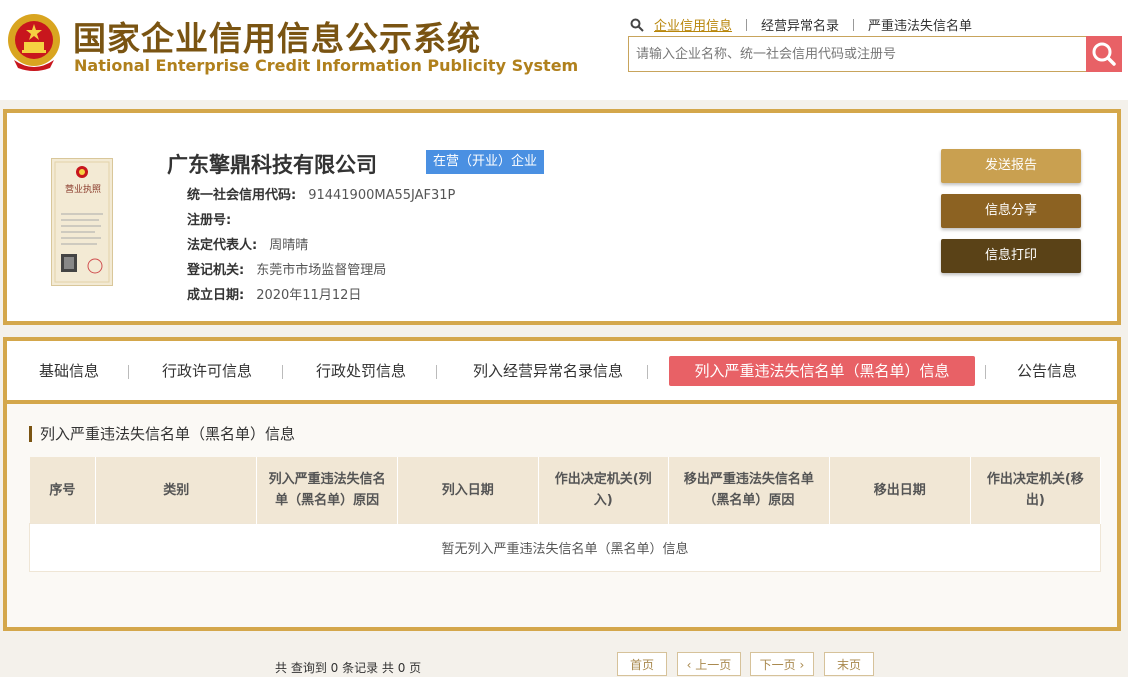  What do you see at coordinates (642, 664) in the screenshot?
I see `first-page-button: 首页` at bounding box center [642, 664].